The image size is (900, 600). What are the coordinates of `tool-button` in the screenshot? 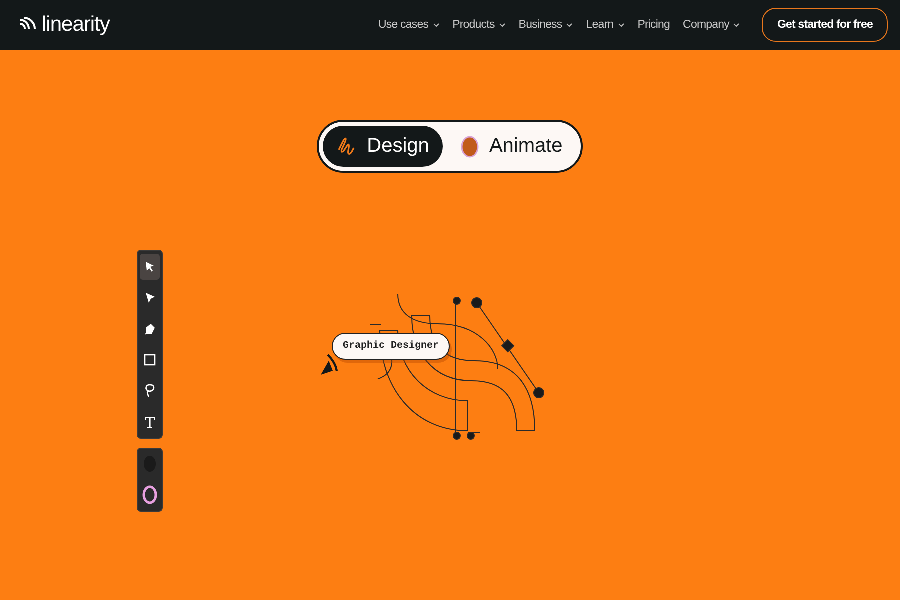 It's located at (150, 267).